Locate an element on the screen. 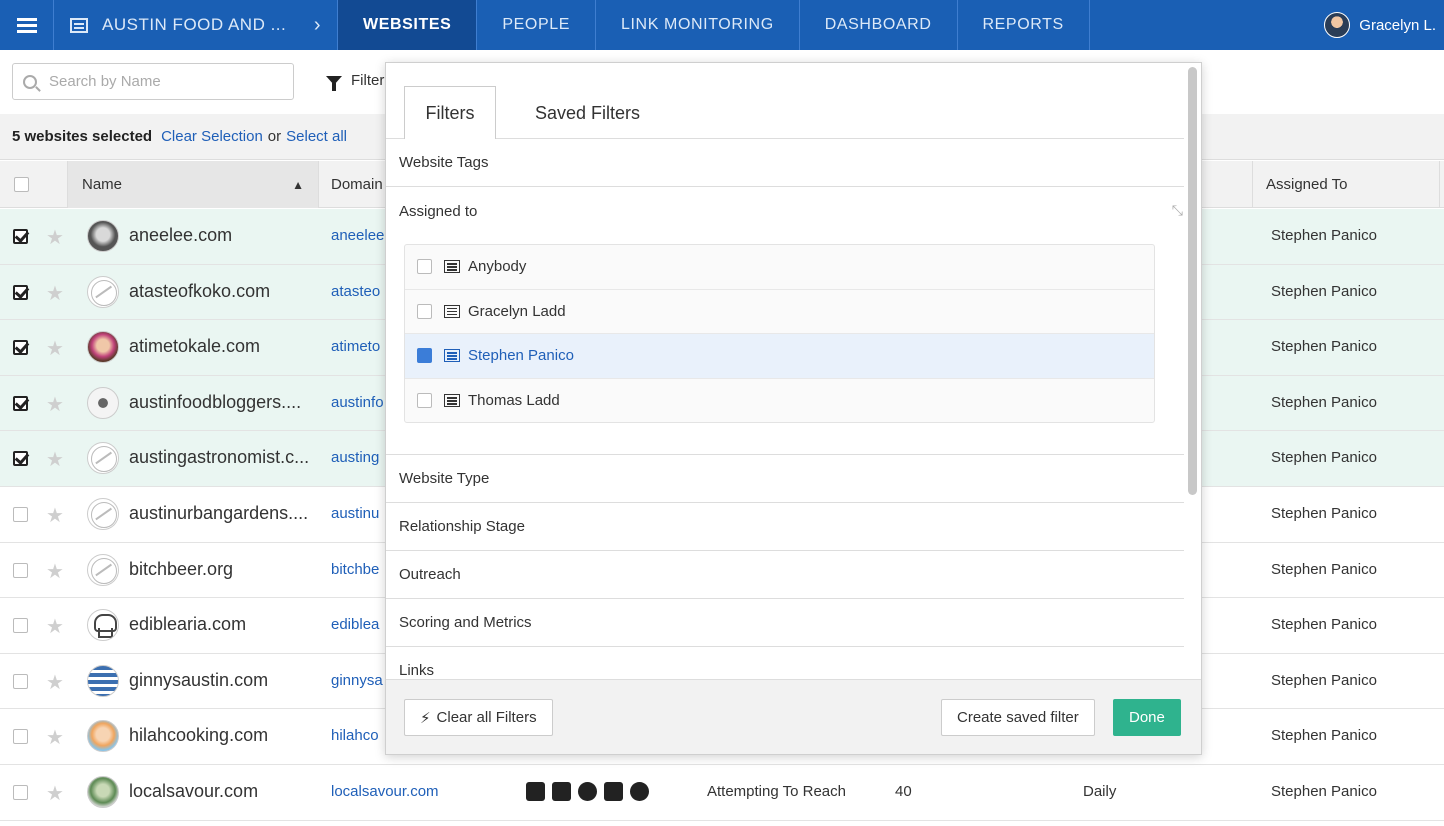 The image size is (1444, 826). google-plus-icon is located at coordinates (613, 791).